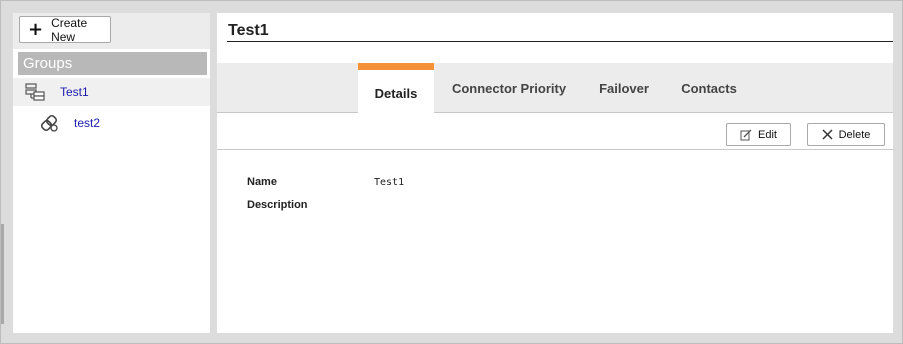 Image resolution: width=903 pixels, height=344 pixels. What do you see at coordinates (746, 135) in the screenshot?
I see `edit-icon` at bounding box center [746, 135].